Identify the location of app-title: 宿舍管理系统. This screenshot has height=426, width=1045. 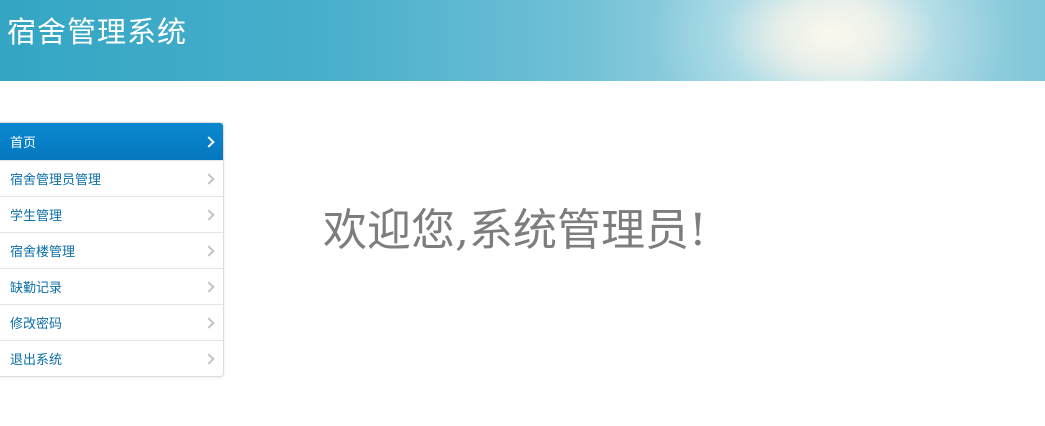
(97, 32).